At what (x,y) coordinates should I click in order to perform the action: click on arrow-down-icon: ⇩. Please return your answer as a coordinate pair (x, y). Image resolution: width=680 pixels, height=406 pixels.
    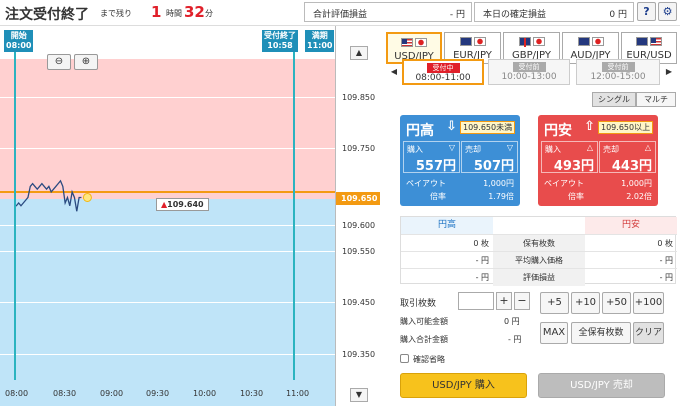
    Looking at the image, I should click on (451, 126).